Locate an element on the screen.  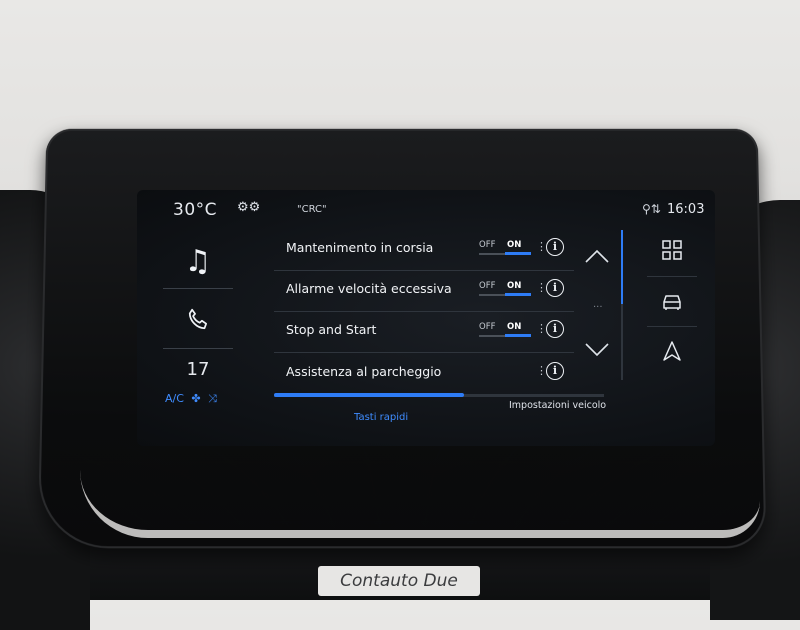
phone-icon is located at coordinates (198, 320).